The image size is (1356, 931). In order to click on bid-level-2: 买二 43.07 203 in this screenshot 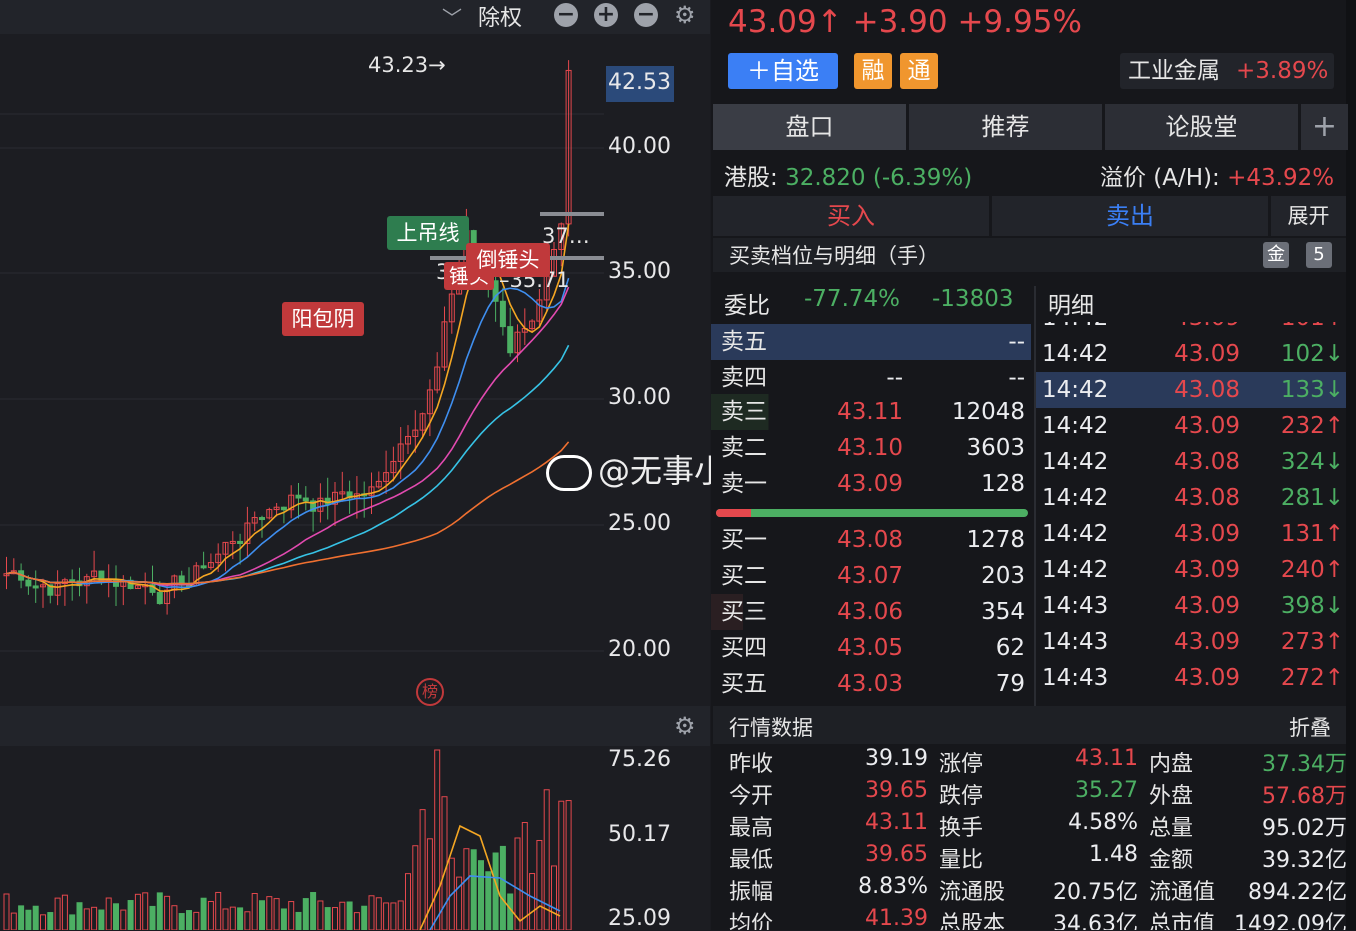, I will do `click(871, 576)`.